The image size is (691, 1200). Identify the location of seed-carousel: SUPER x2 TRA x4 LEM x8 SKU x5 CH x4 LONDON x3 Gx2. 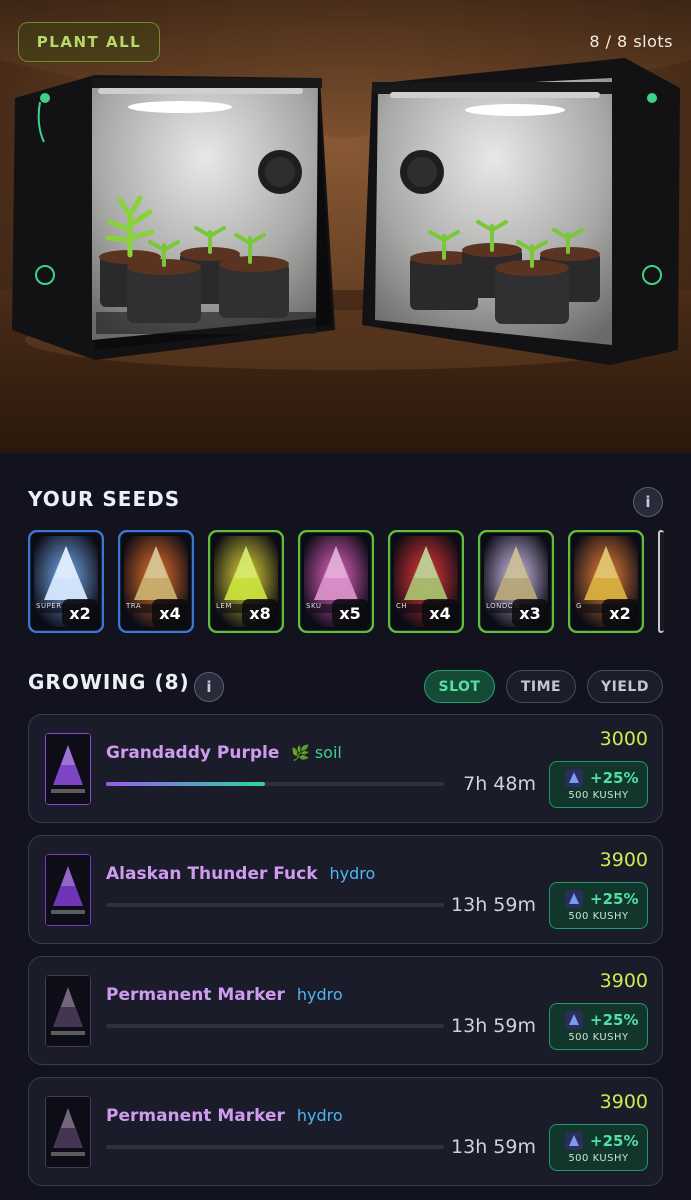
(359, 582).